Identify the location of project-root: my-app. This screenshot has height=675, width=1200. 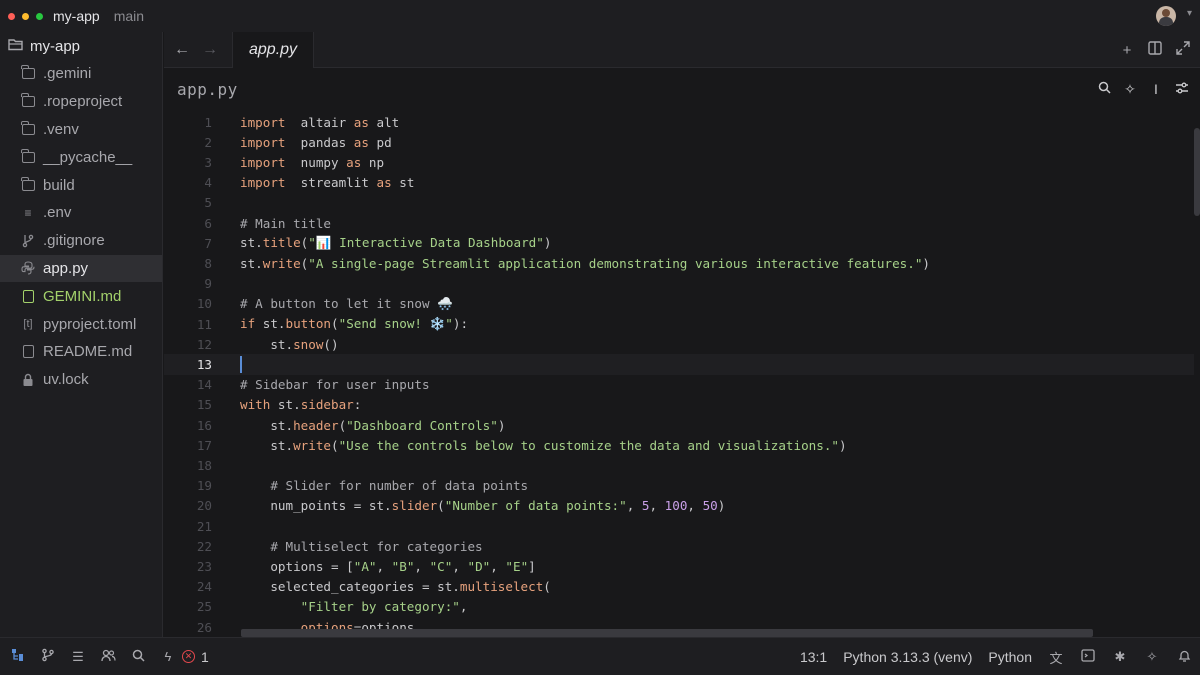
(81, 46).